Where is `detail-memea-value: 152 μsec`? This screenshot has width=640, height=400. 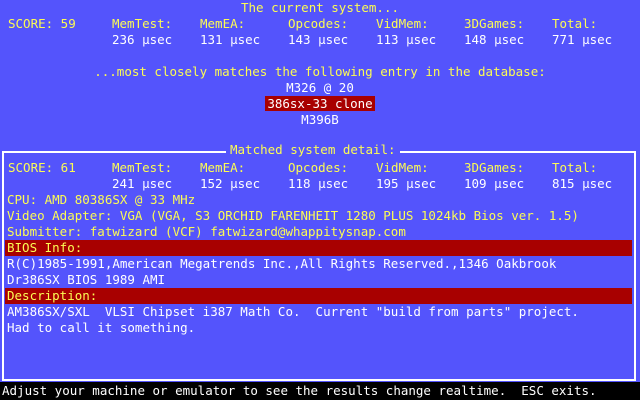 detail-memea-value: 152 μsec is located at coordinates (230, 183).